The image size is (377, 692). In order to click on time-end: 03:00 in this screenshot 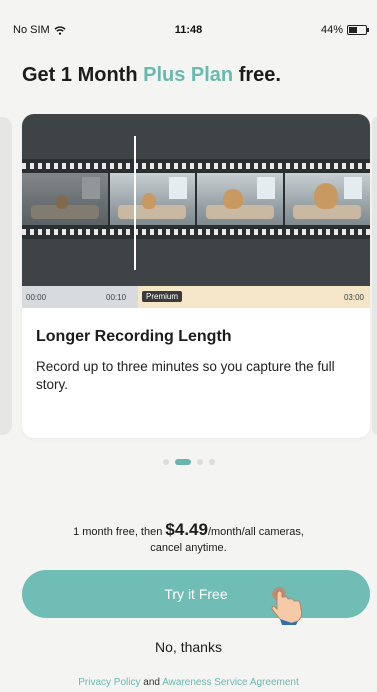, I will do `click(353, 297)`.